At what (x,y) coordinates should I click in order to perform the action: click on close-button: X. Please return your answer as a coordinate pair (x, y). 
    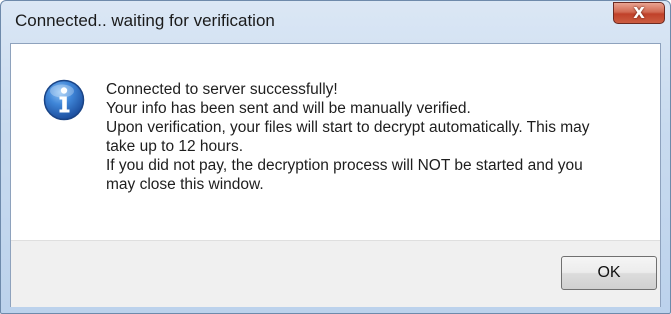
    Looking at the image, I should click on (639, 13).